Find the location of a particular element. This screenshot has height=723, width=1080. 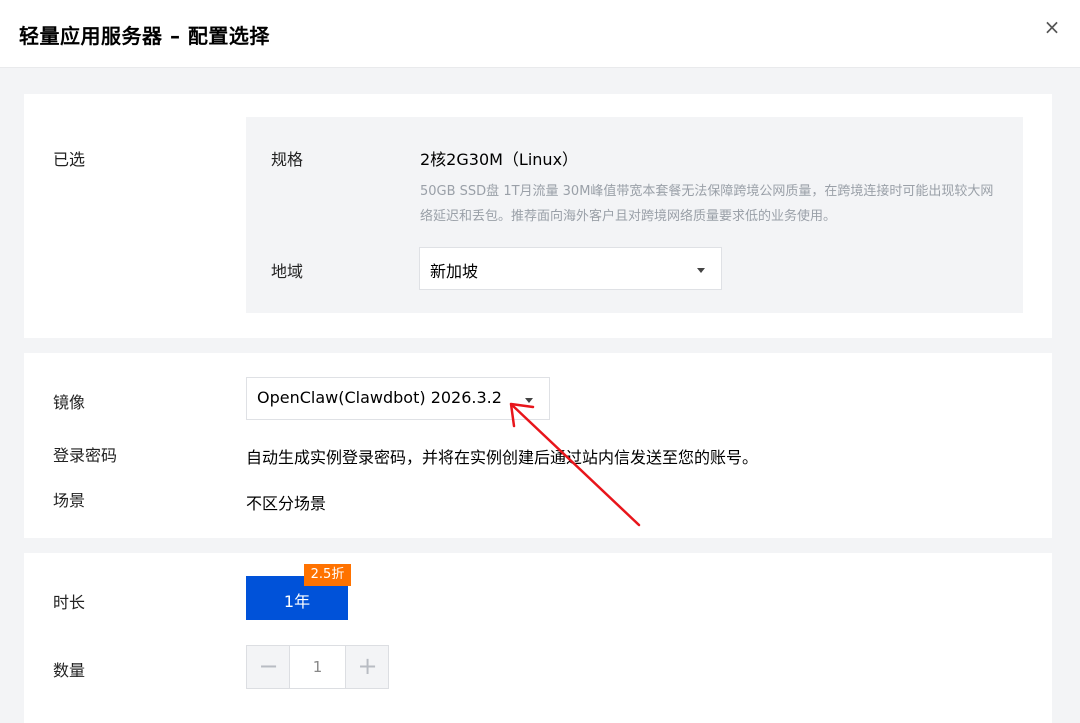

quantity-decrement-button: − is located at coordinates (268, 667).